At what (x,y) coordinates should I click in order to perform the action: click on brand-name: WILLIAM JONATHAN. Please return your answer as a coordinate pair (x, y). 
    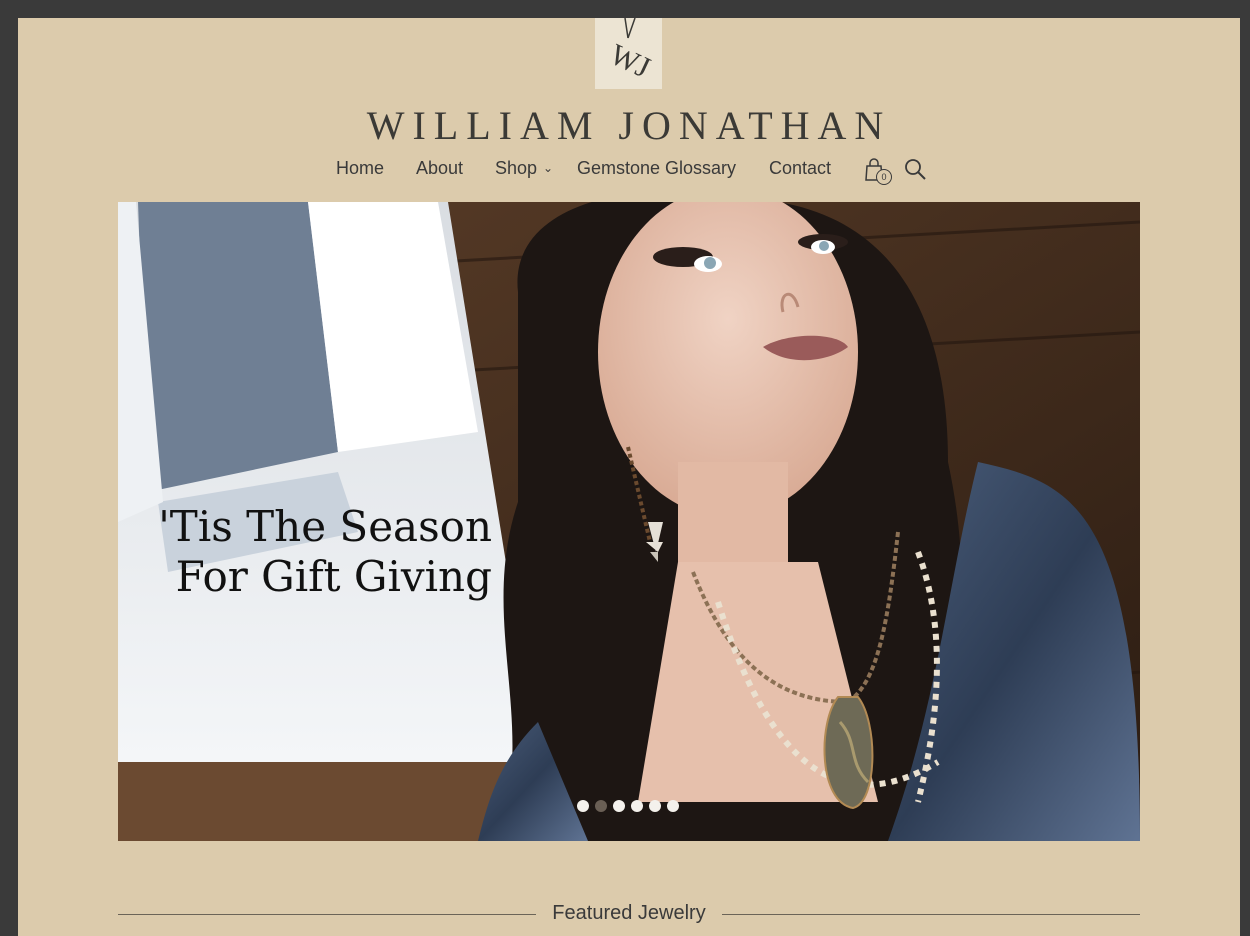
    Looking at the image, I should click on (629, 125).